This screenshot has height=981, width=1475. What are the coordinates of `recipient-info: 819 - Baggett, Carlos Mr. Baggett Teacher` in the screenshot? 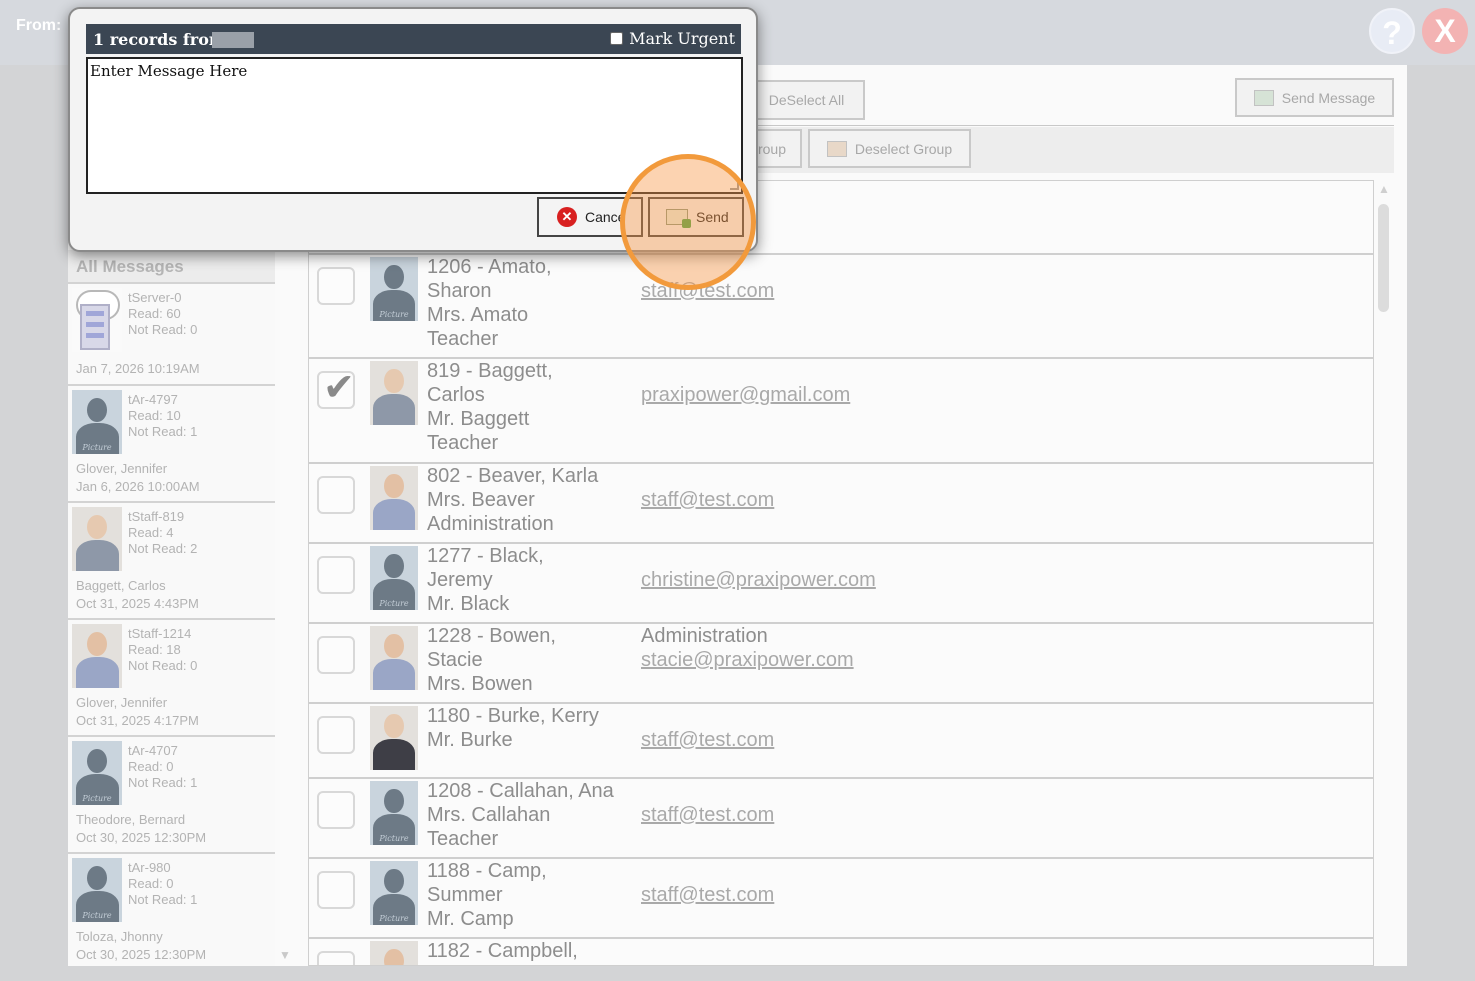 It's located at (532, 407).